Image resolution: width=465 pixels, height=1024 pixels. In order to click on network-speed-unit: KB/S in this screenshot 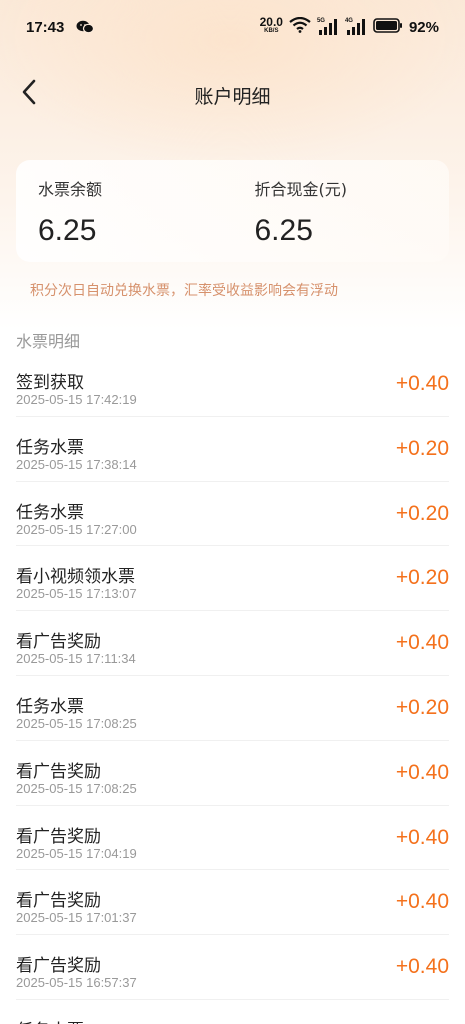, I will do `click(271, 31)`.